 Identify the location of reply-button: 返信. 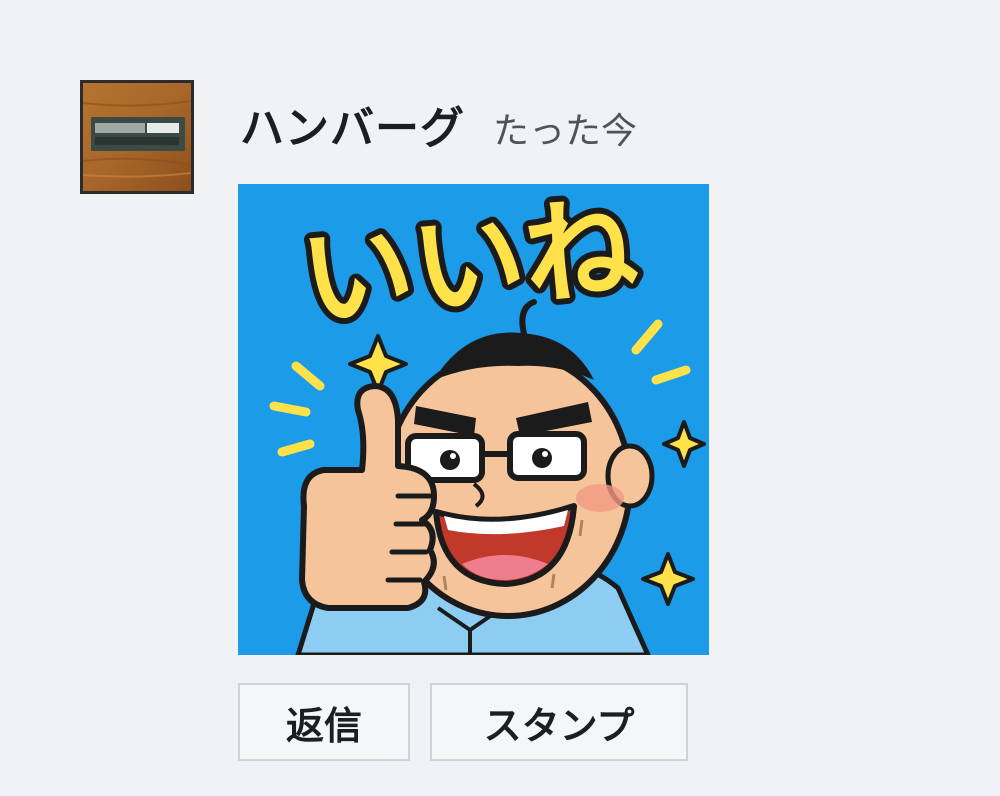
(324, 722).